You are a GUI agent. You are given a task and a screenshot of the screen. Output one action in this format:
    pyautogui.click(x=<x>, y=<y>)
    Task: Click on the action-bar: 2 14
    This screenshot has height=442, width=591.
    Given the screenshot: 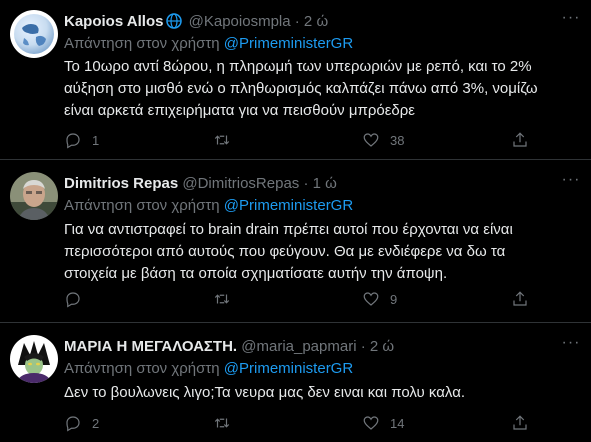 What is the action you would take?
    pyautogui.click(x=297, y=423)
    